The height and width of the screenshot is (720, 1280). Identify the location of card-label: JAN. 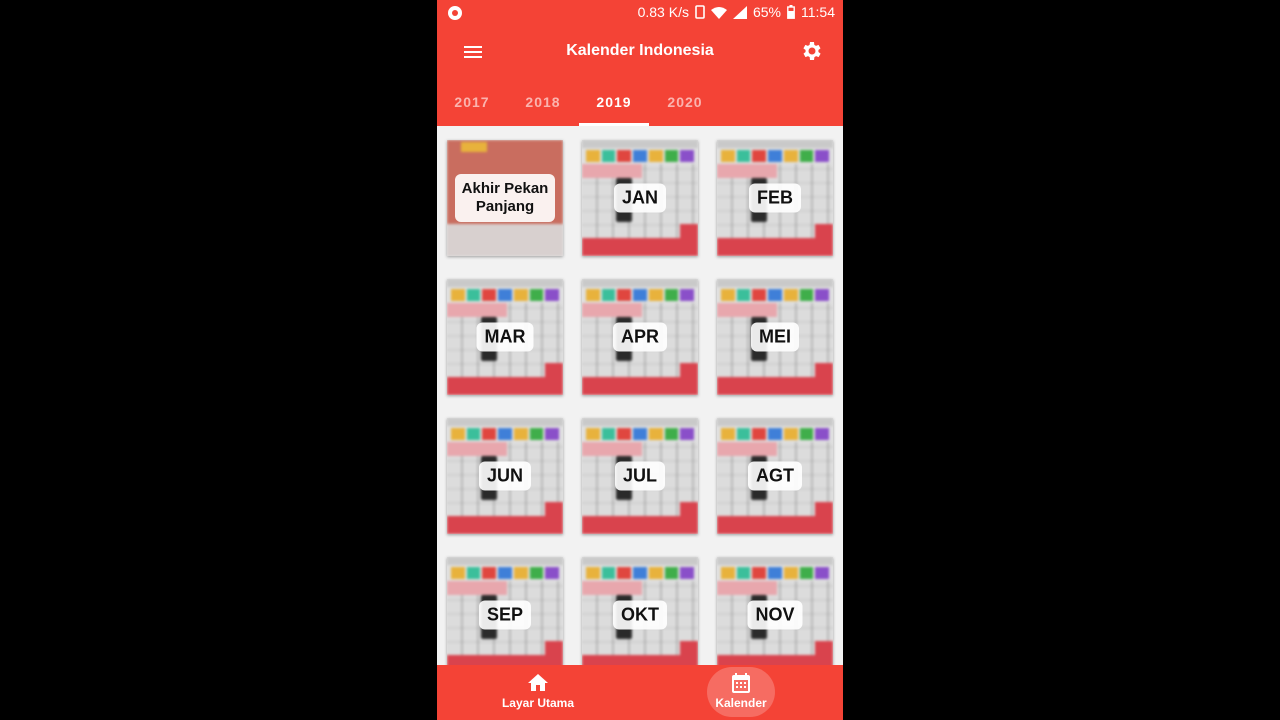
(640, 198).